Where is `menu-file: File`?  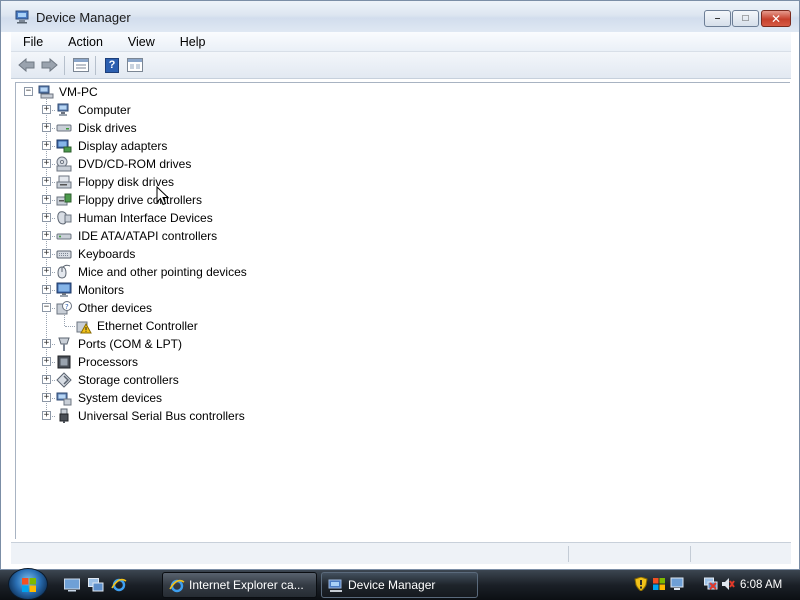
menu-file: File is located at coordinates (33, 42).